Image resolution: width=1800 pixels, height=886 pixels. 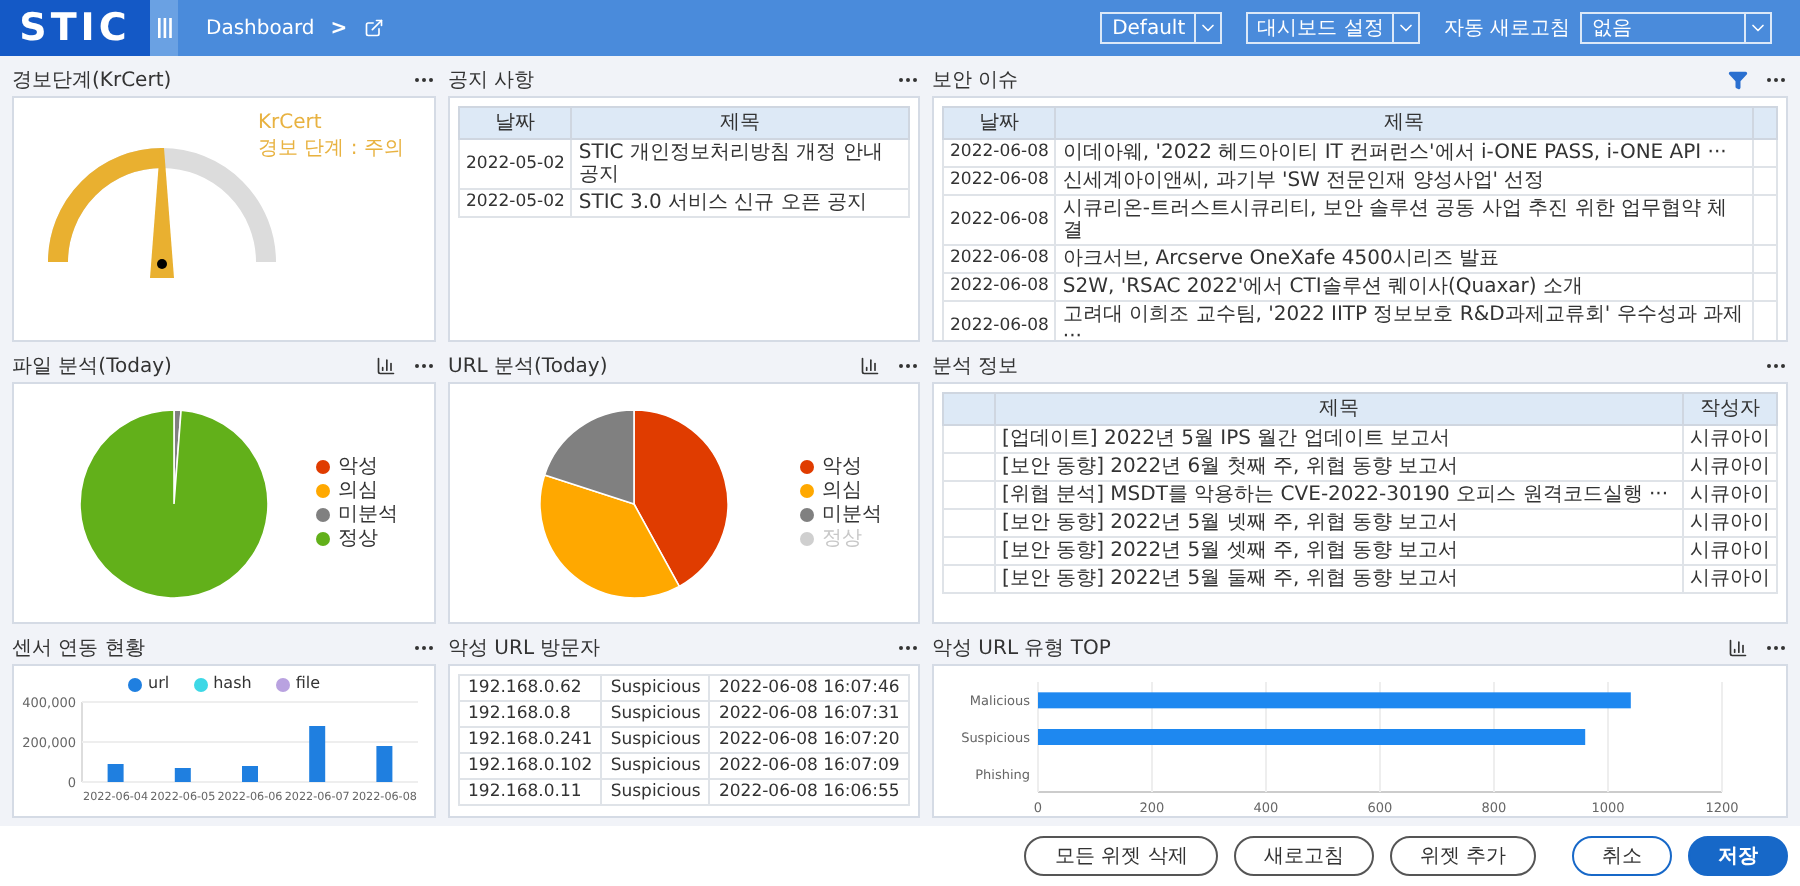 What do you see at coordinates (1339, 551) in the screenshot?
I see `table-cell: [보안 동향] 2022년 5월 셋째 주, 위협 동향 보고서` at bounding box center [1339, 551].